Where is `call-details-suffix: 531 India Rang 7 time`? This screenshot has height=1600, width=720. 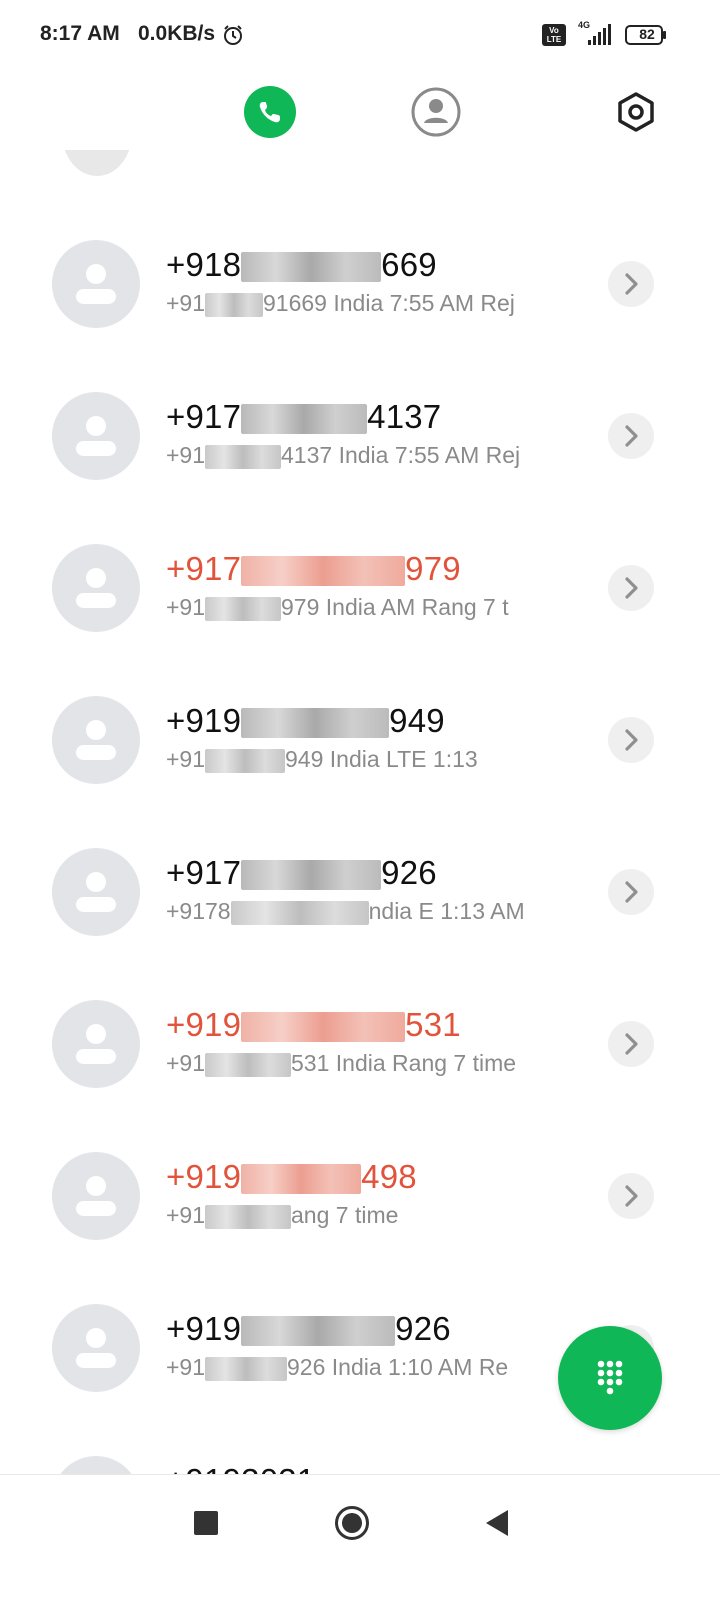
call-details-suffix: 531 India Rang 7 time is located at coordinates (404, 1063).